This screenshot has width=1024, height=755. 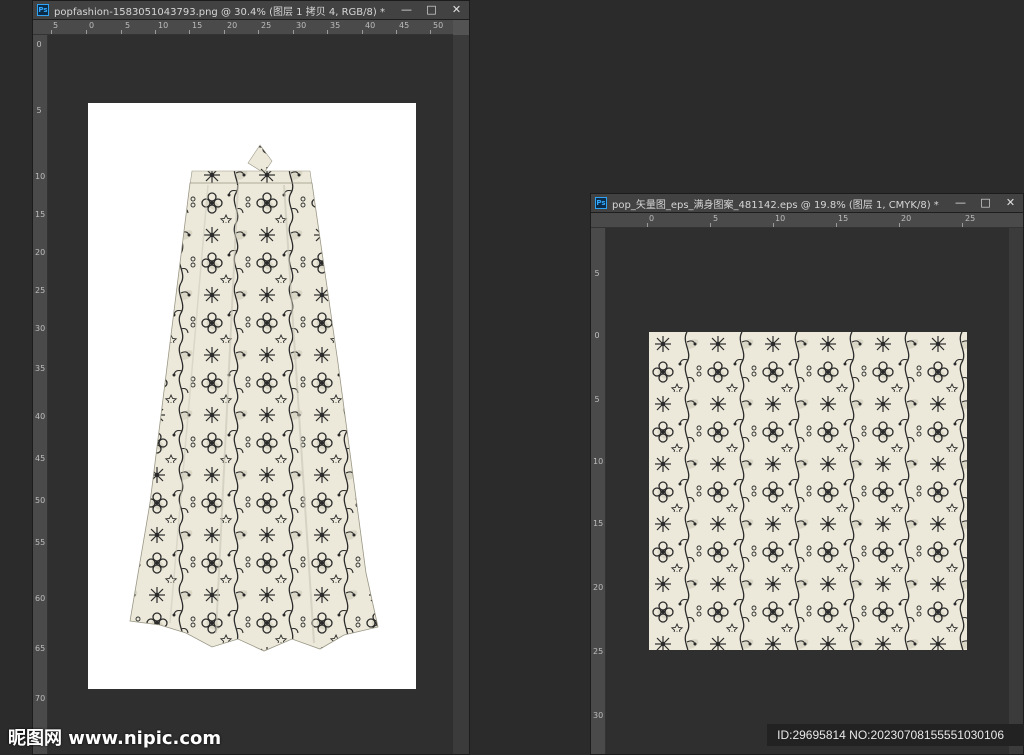 What do you see at coordinates (40, 698) in the screenshot?
I see `ruler-label: 70` at bounding box center [40, 698].